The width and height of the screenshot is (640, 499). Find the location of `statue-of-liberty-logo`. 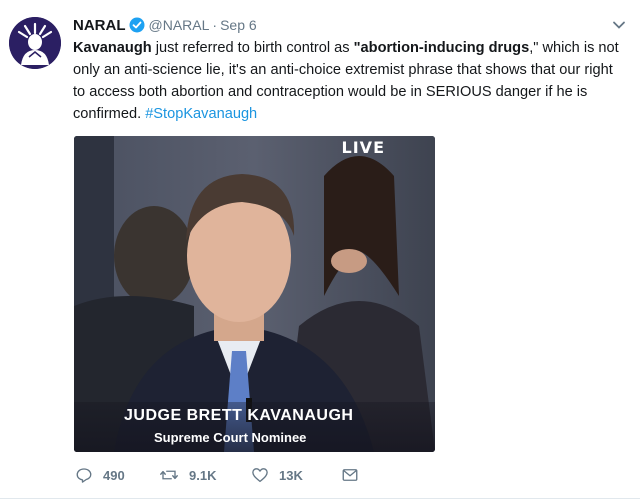

statue-of-liberty-logo is located at coordinates (35, 43).